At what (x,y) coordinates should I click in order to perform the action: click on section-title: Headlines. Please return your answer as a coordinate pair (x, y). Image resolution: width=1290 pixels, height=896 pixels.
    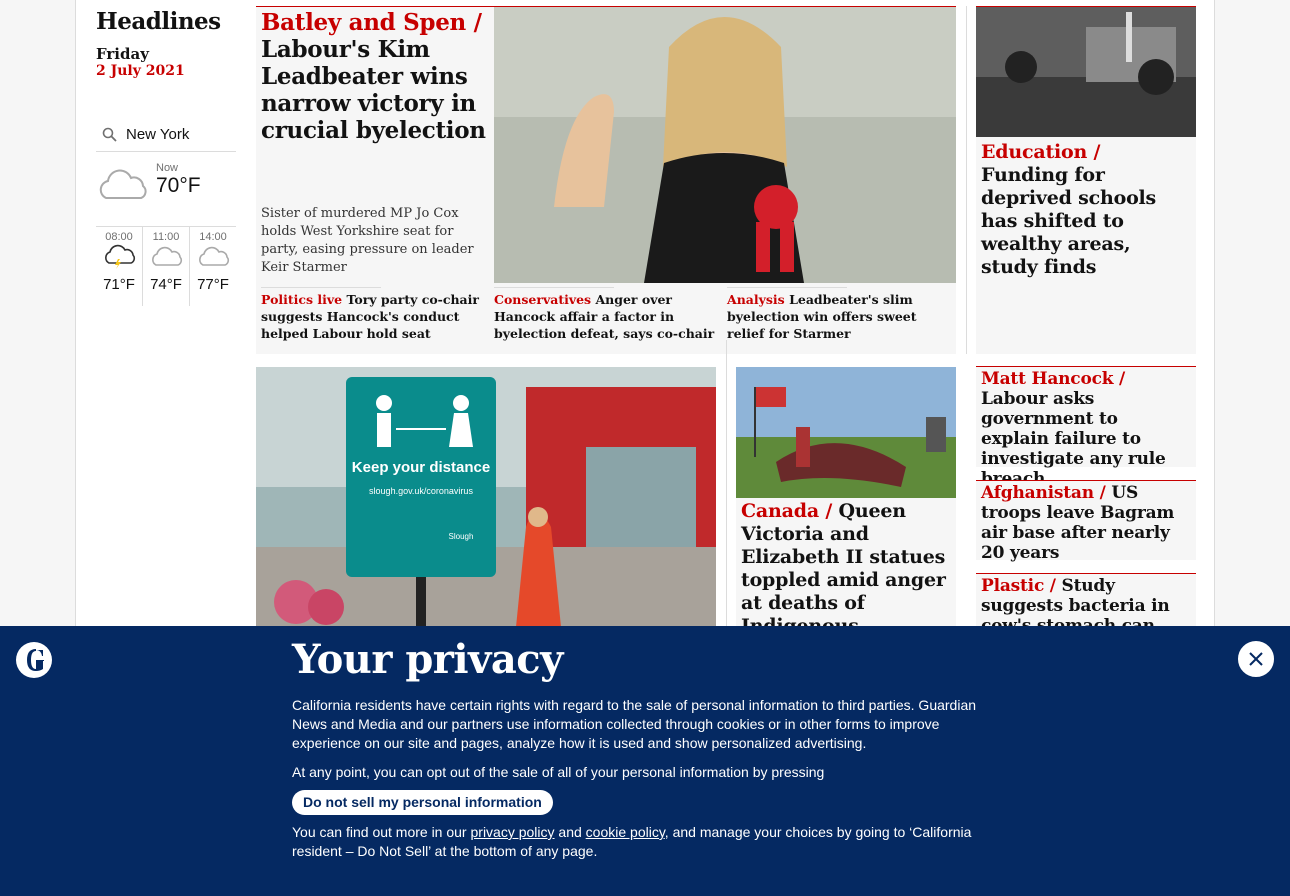
    Looking at the image, I should click on (158, 21).